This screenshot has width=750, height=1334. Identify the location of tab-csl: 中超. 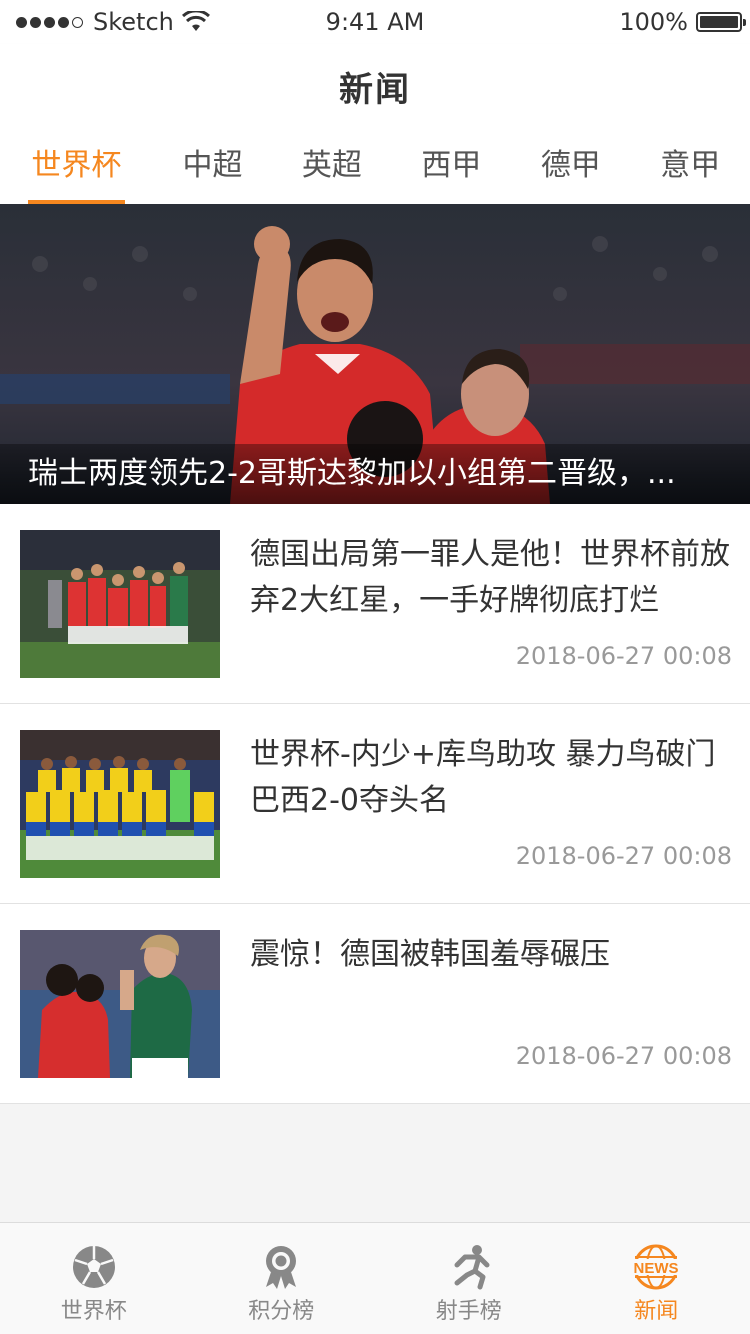
(212, 166).